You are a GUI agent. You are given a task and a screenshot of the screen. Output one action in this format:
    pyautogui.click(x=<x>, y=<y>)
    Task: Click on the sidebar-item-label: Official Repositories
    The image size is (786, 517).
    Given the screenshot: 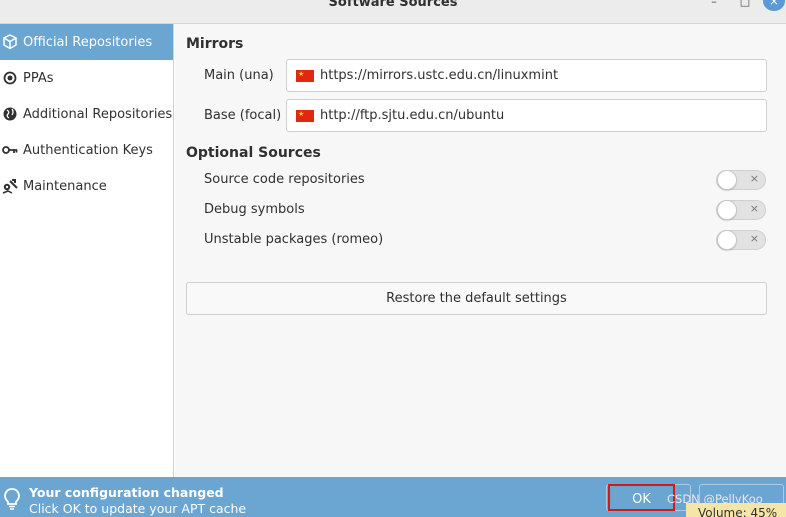 What is the action you would take?
    pyautogui.click(x=88, y=42)
    